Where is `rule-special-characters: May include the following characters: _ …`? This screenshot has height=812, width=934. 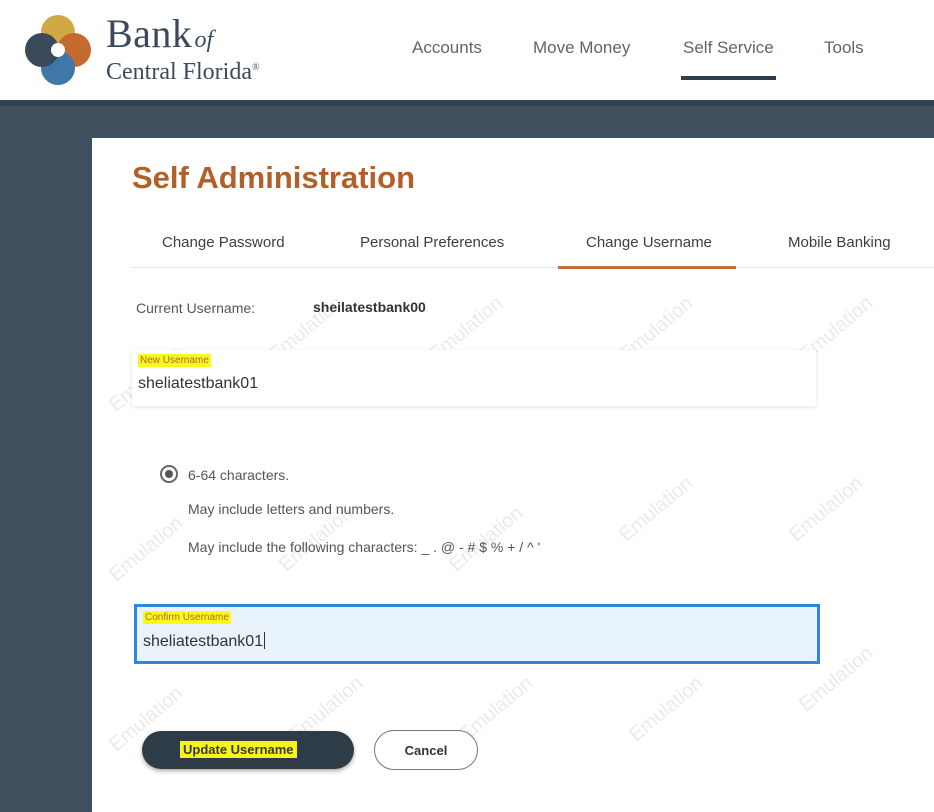
rule-special-characters: May include the following characters: _ … is located at coordinates (364, 547).